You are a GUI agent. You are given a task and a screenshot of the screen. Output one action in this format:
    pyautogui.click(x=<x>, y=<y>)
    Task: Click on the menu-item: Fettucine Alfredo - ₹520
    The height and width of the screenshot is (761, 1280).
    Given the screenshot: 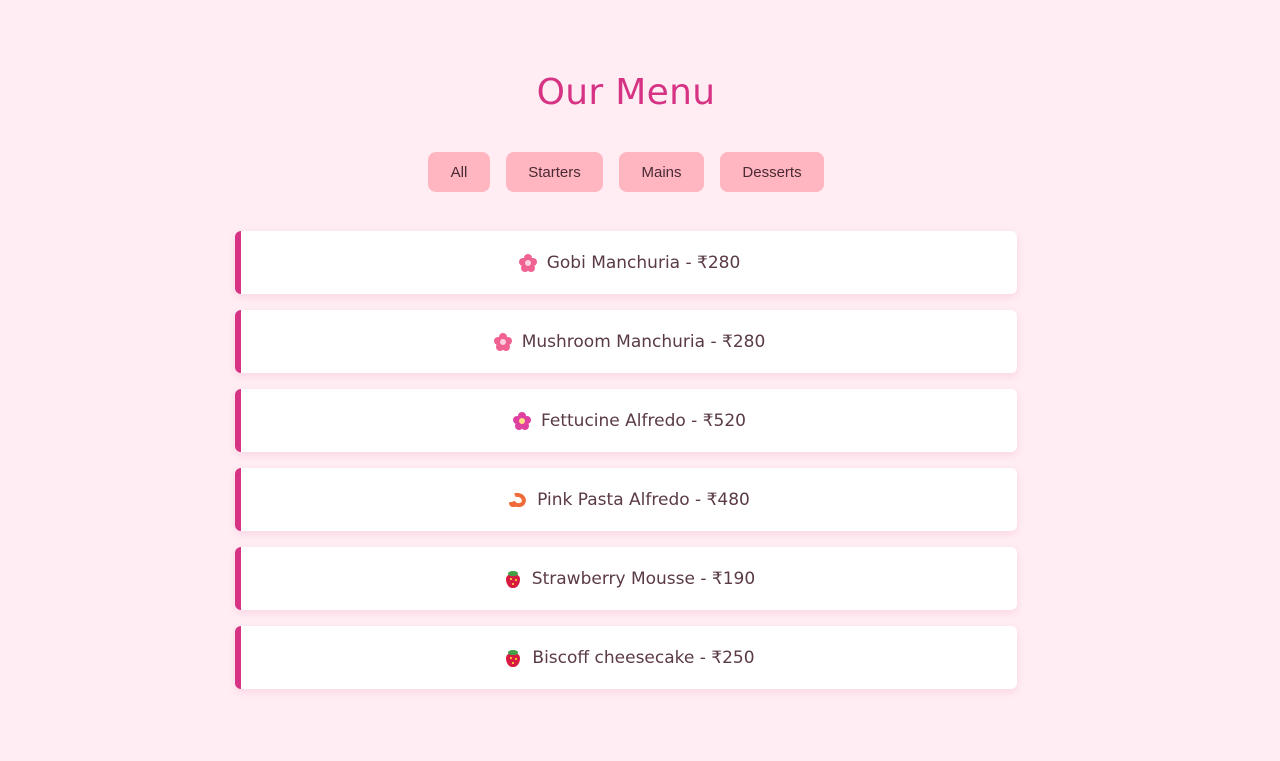 What is the action you would take?
    pyautogui.click(x=626, y=420)
    